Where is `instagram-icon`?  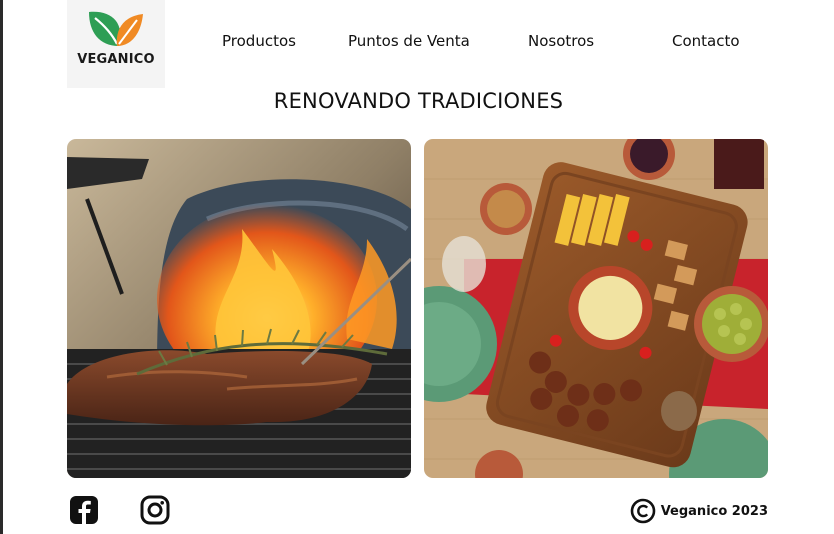
instagram-icon is located at coordinates (155, 510).